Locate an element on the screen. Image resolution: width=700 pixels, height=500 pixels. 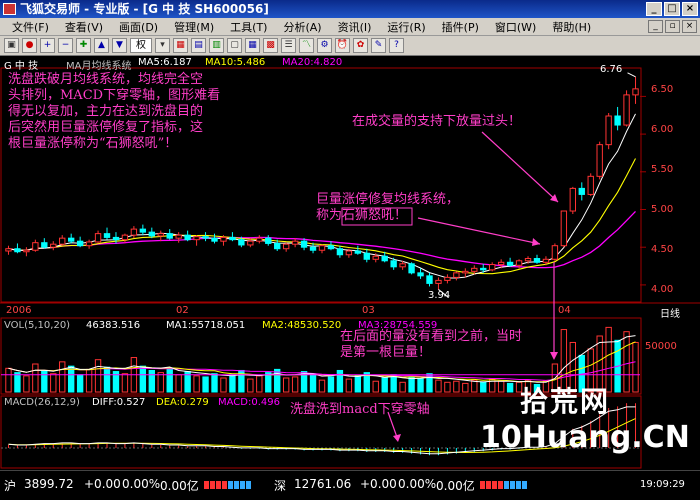
menu-run: 运行(R) is located at coordinates (406, 27).